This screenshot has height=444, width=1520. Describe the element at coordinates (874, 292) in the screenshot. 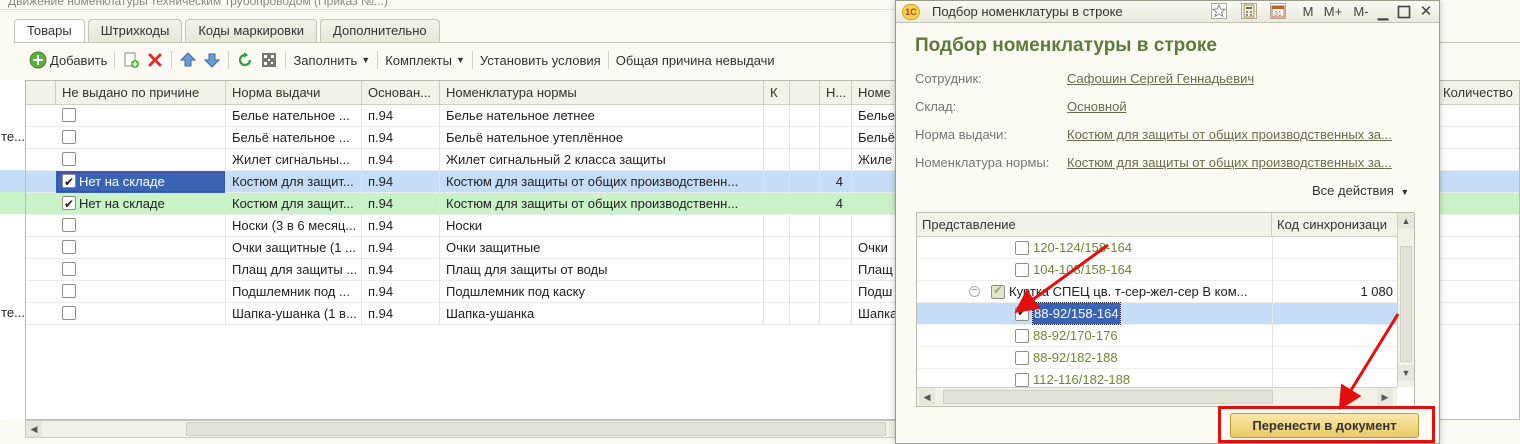

I see `cell-nomenclature2: Подш` at that location.